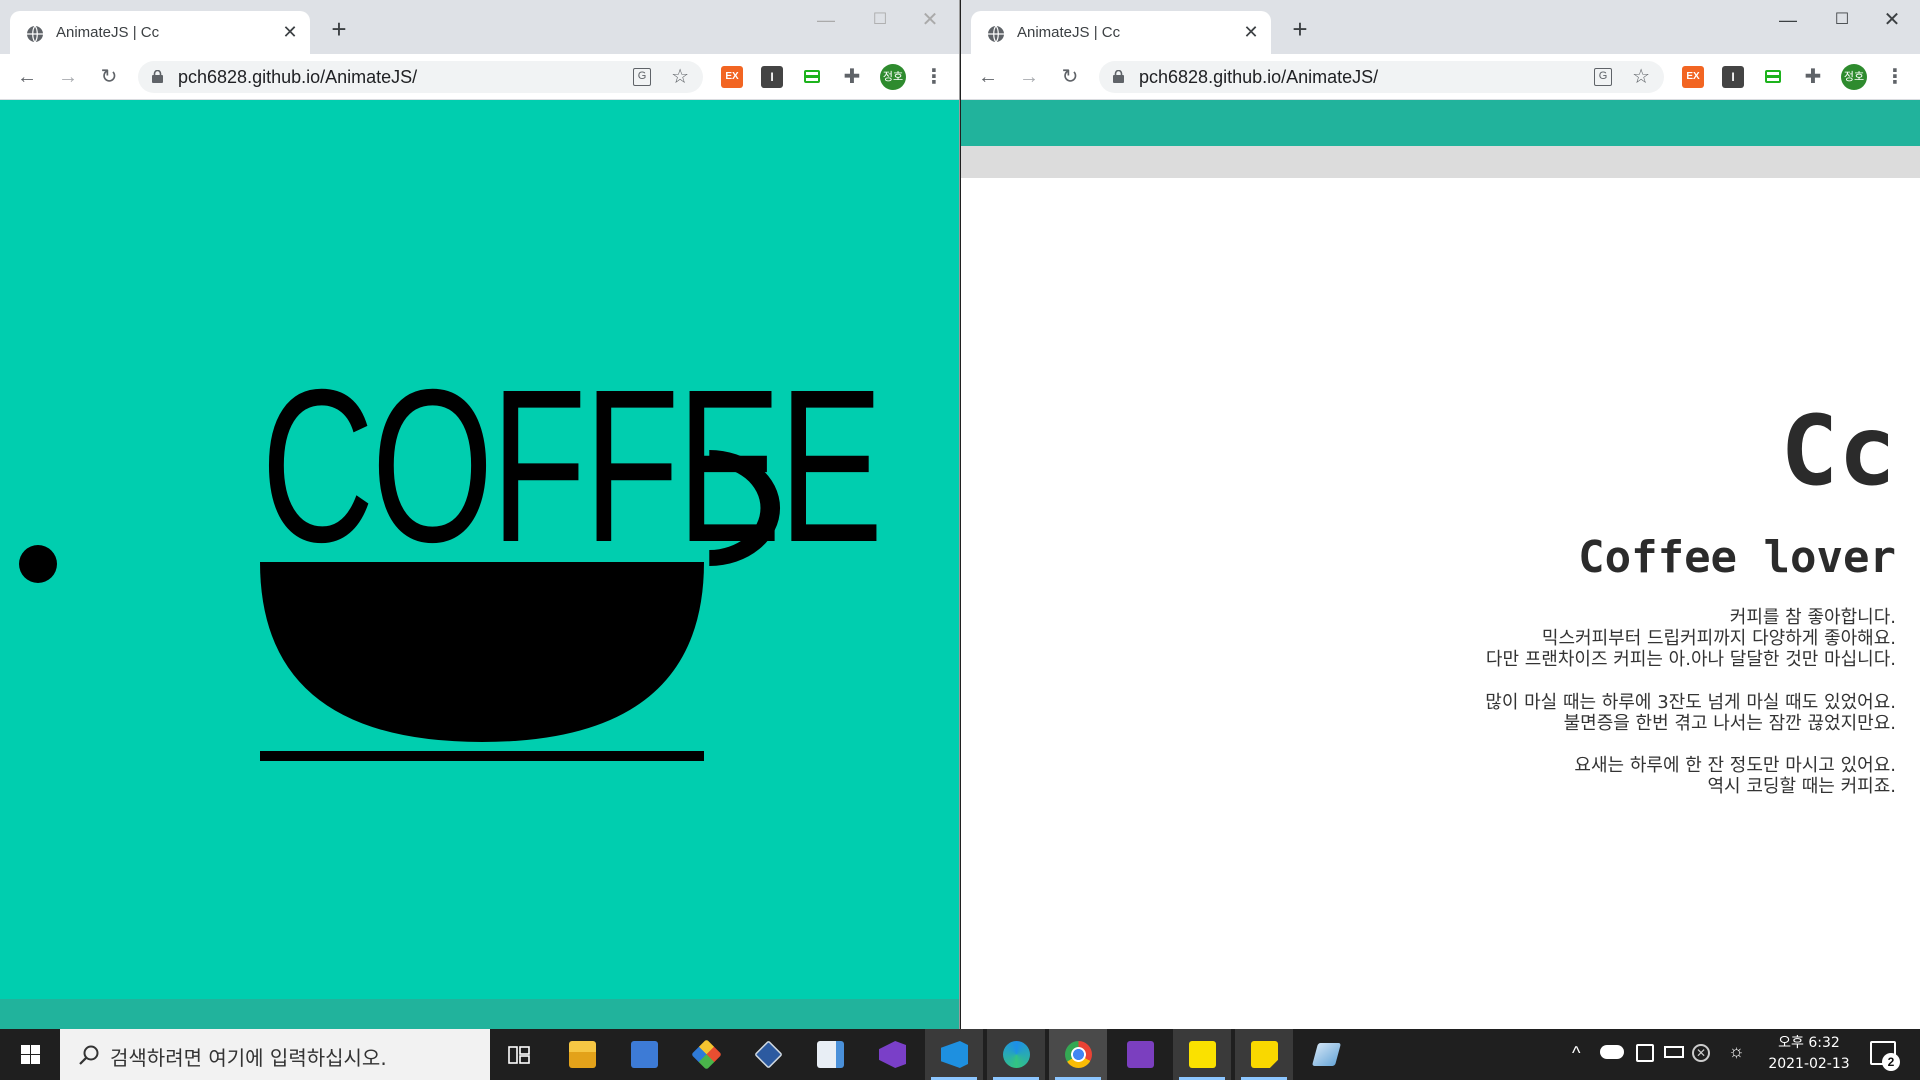 This screenshot has height=1080, width=1920. Describe the element at coordinates (1078, 1054) in the screenshot. I see `chrome-icon` at that location.